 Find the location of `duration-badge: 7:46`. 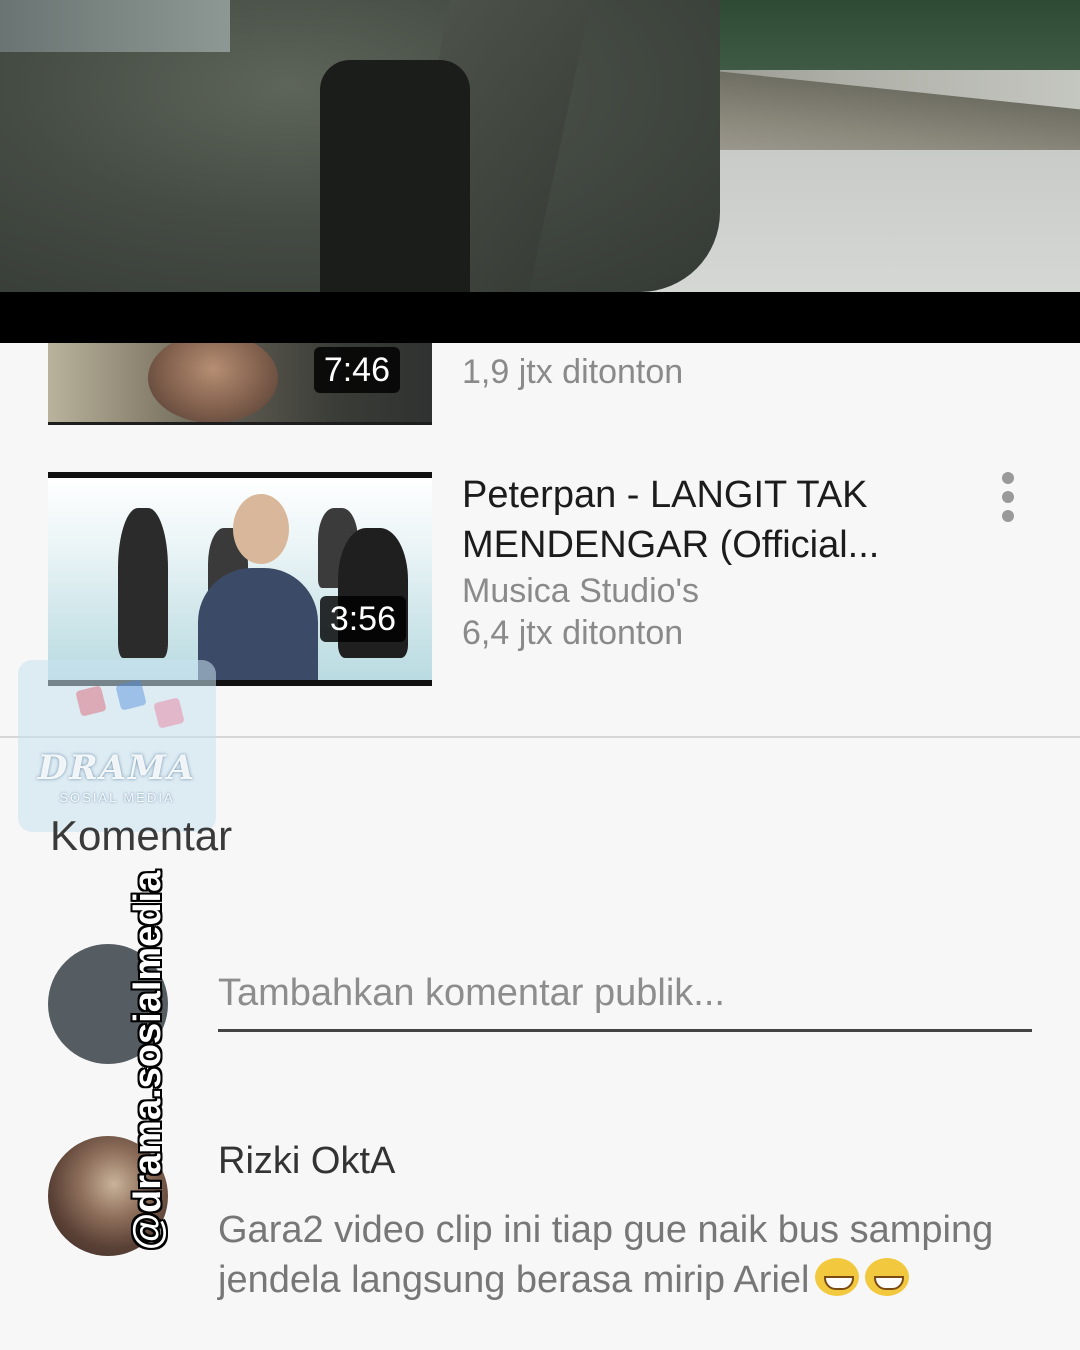

duration-badge: 7:46 is located at coordinates (356, 370).